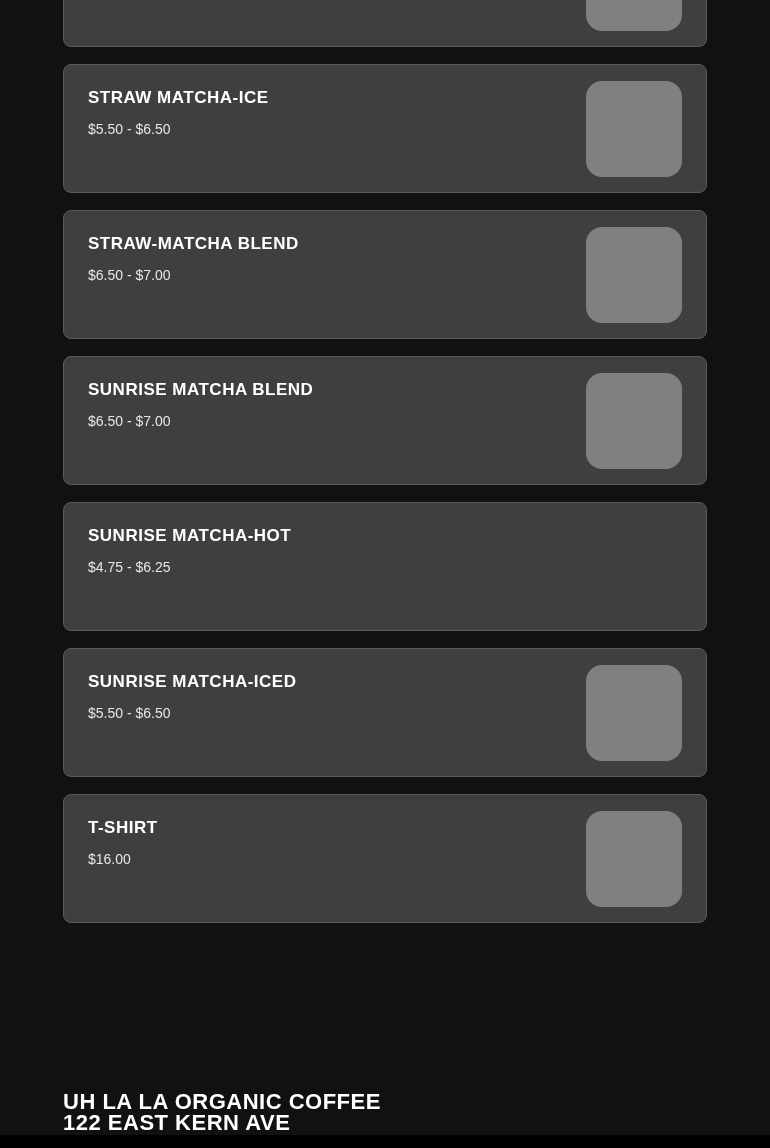 Image resolution: width=770 pixels, height=1148 pixels. Describe the element at coordinates (110, 859) in the screenshot. I see `product-price: $16.00` at that location.